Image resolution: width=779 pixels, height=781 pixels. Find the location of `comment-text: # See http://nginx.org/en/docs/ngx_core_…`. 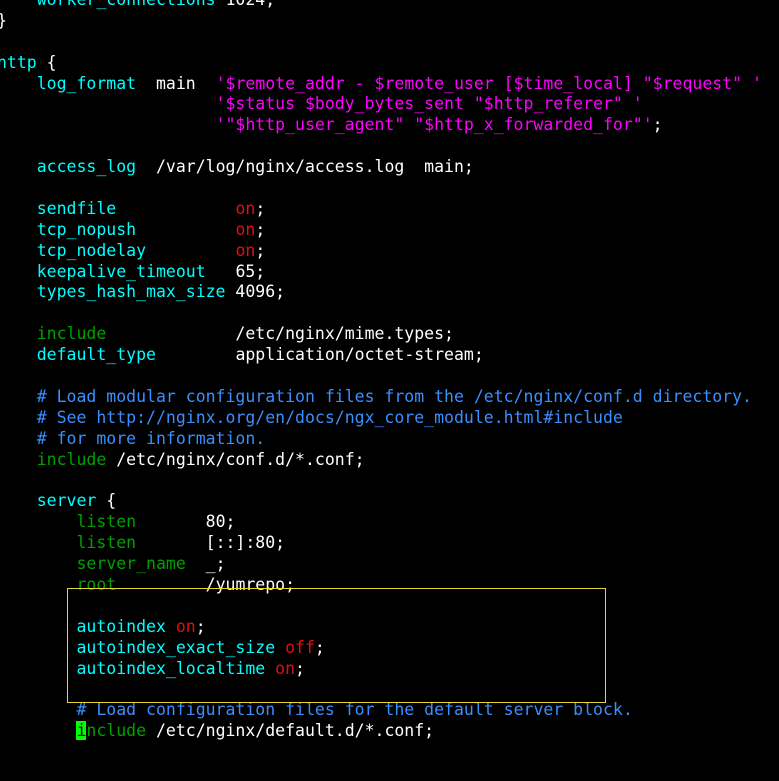

comment-text: # See http://nginx.org/en/docs/ngx_core_… is located at coordinates (329, 417).